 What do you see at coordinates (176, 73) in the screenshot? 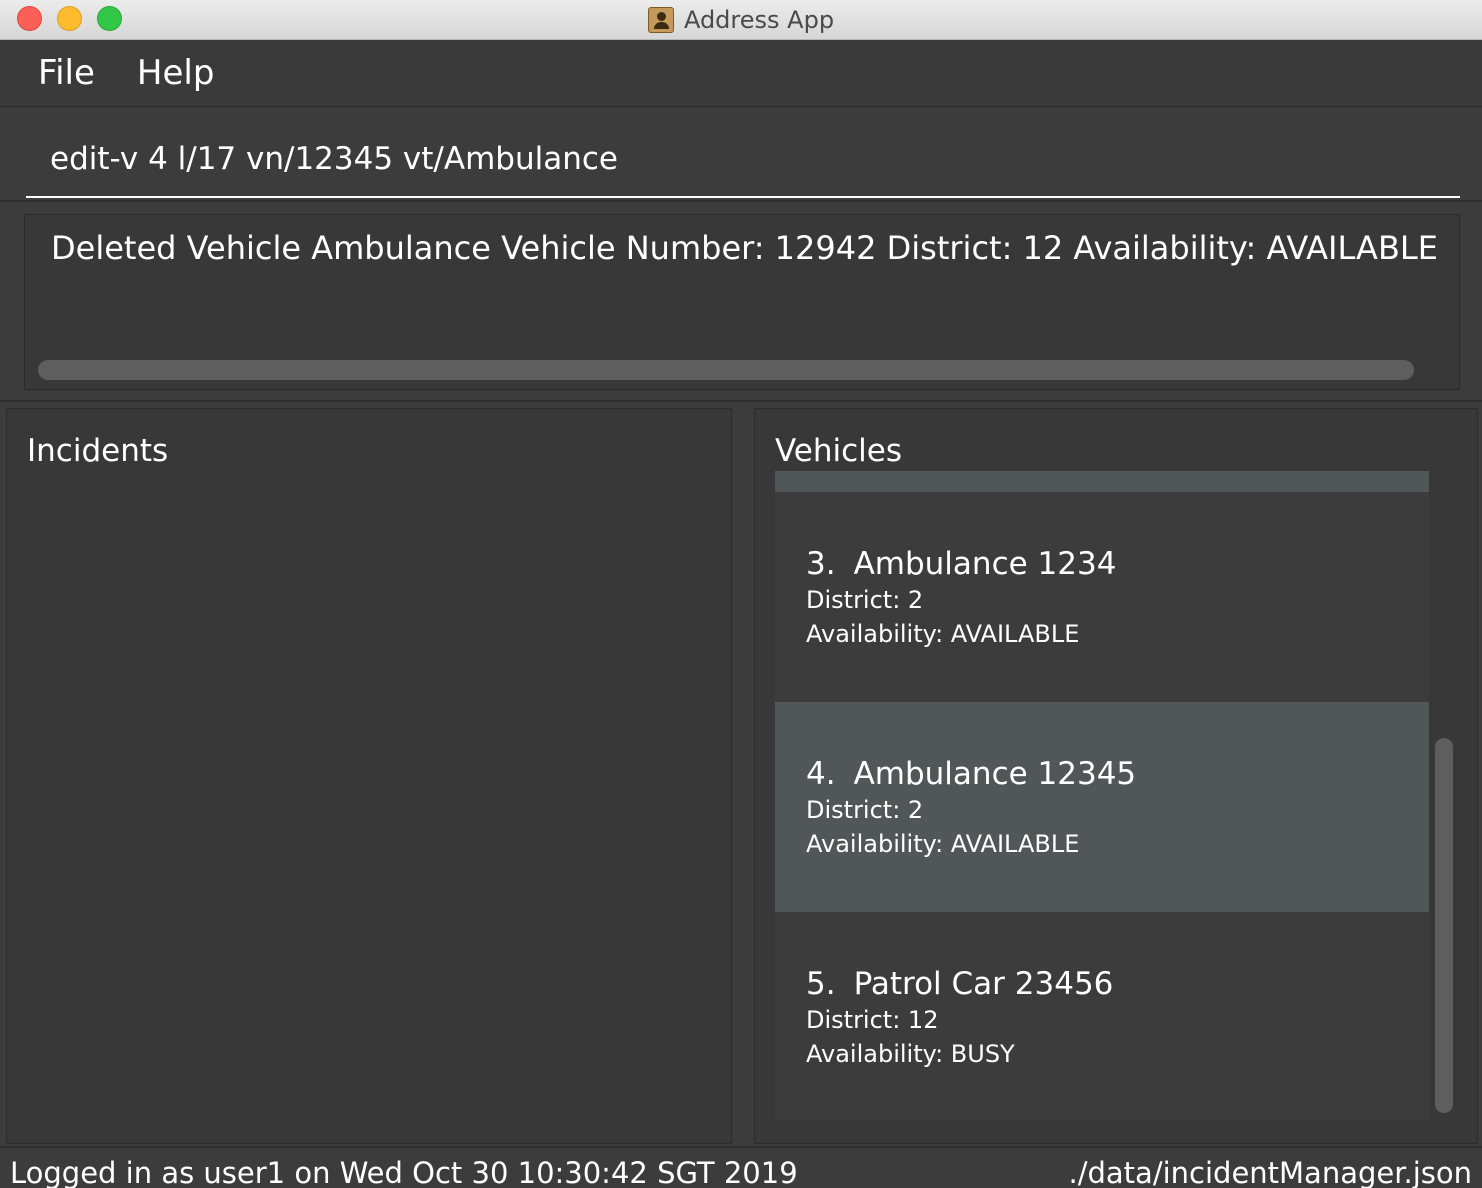
I see `menu-help: Help` at bounding box center [176, 73].